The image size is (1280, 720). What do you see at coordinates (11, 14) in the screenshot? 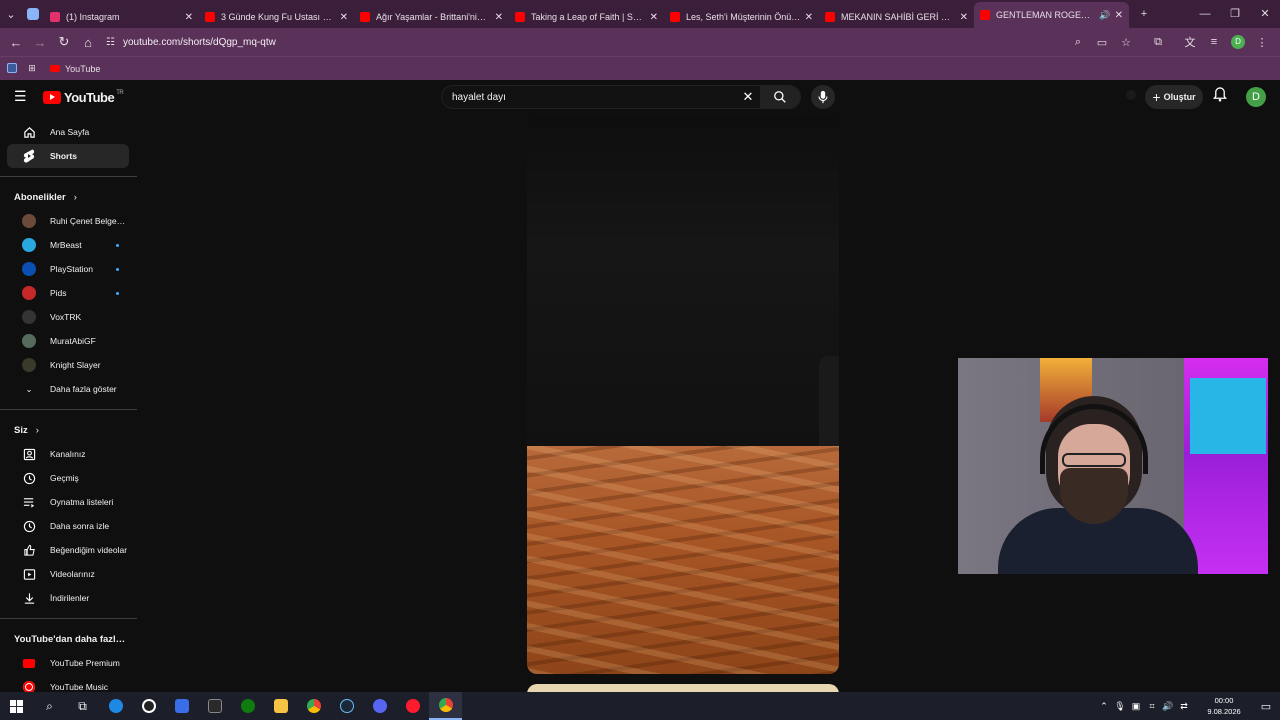
I see `tab-search-chevron-icon: ⌄` at bounding box center [11, 14].